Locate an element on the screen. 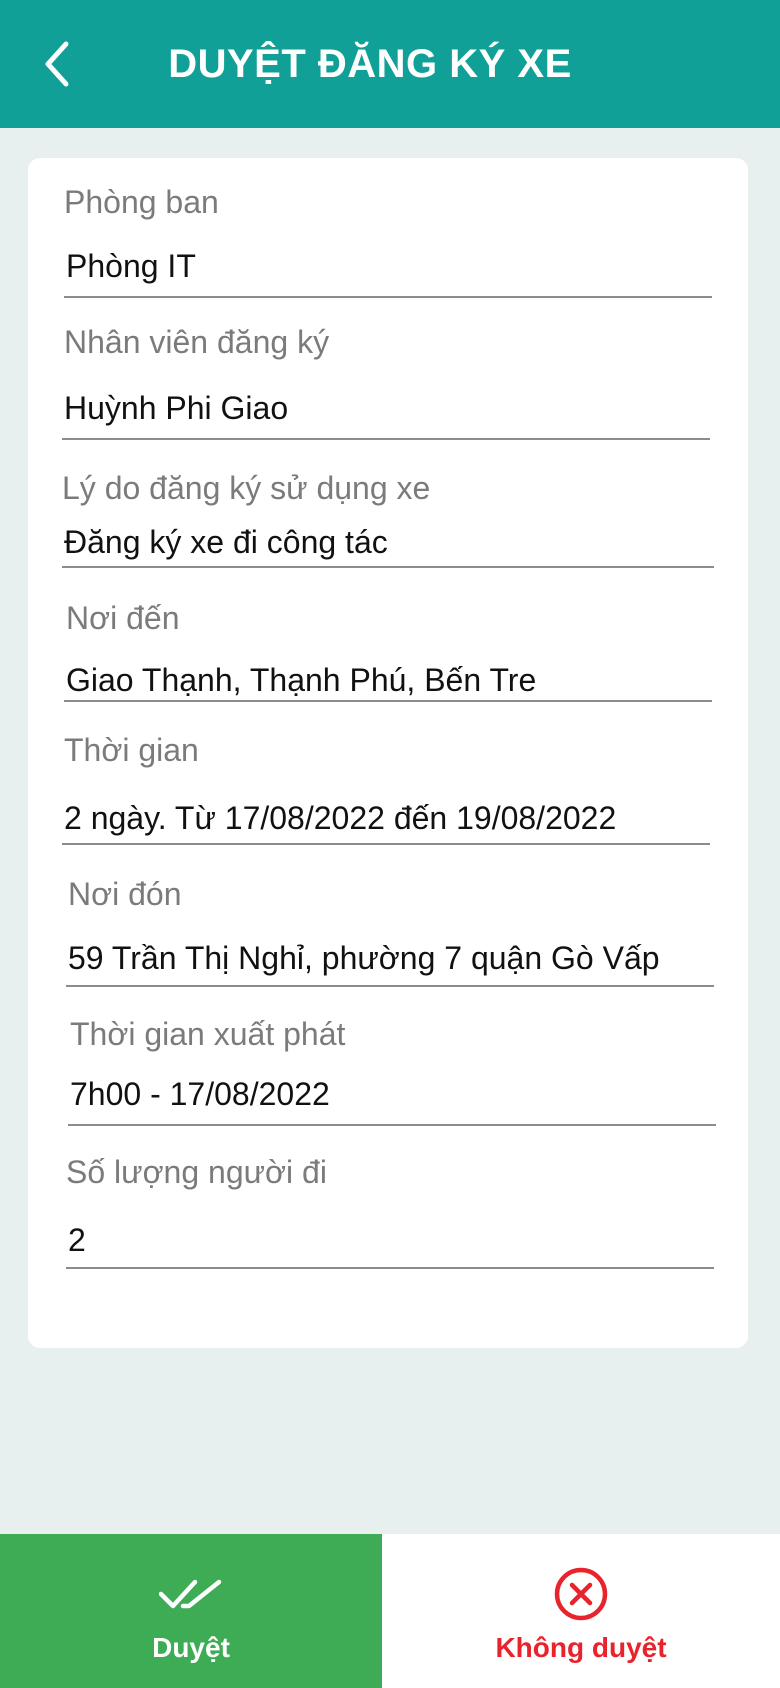  field-value: 59 Trần Thị Nghỉ, phường 7 quận Gò Vấp is located at coordinates (364, 958).